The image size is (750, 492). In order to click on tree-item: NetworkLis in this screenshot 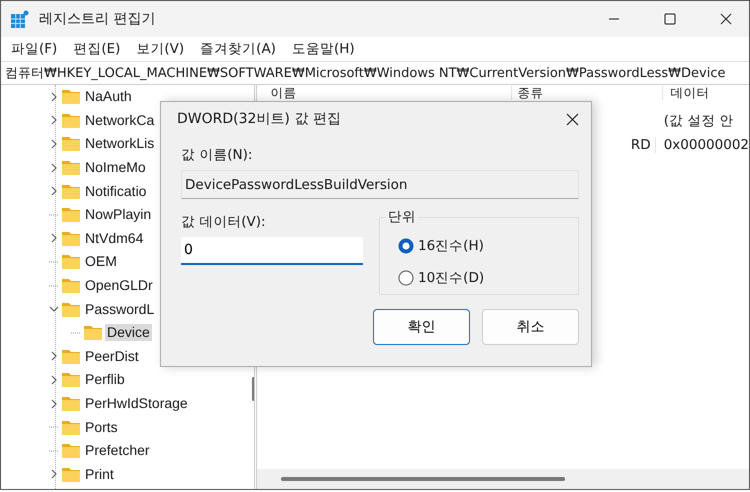, I will do `click(119, 143)`.